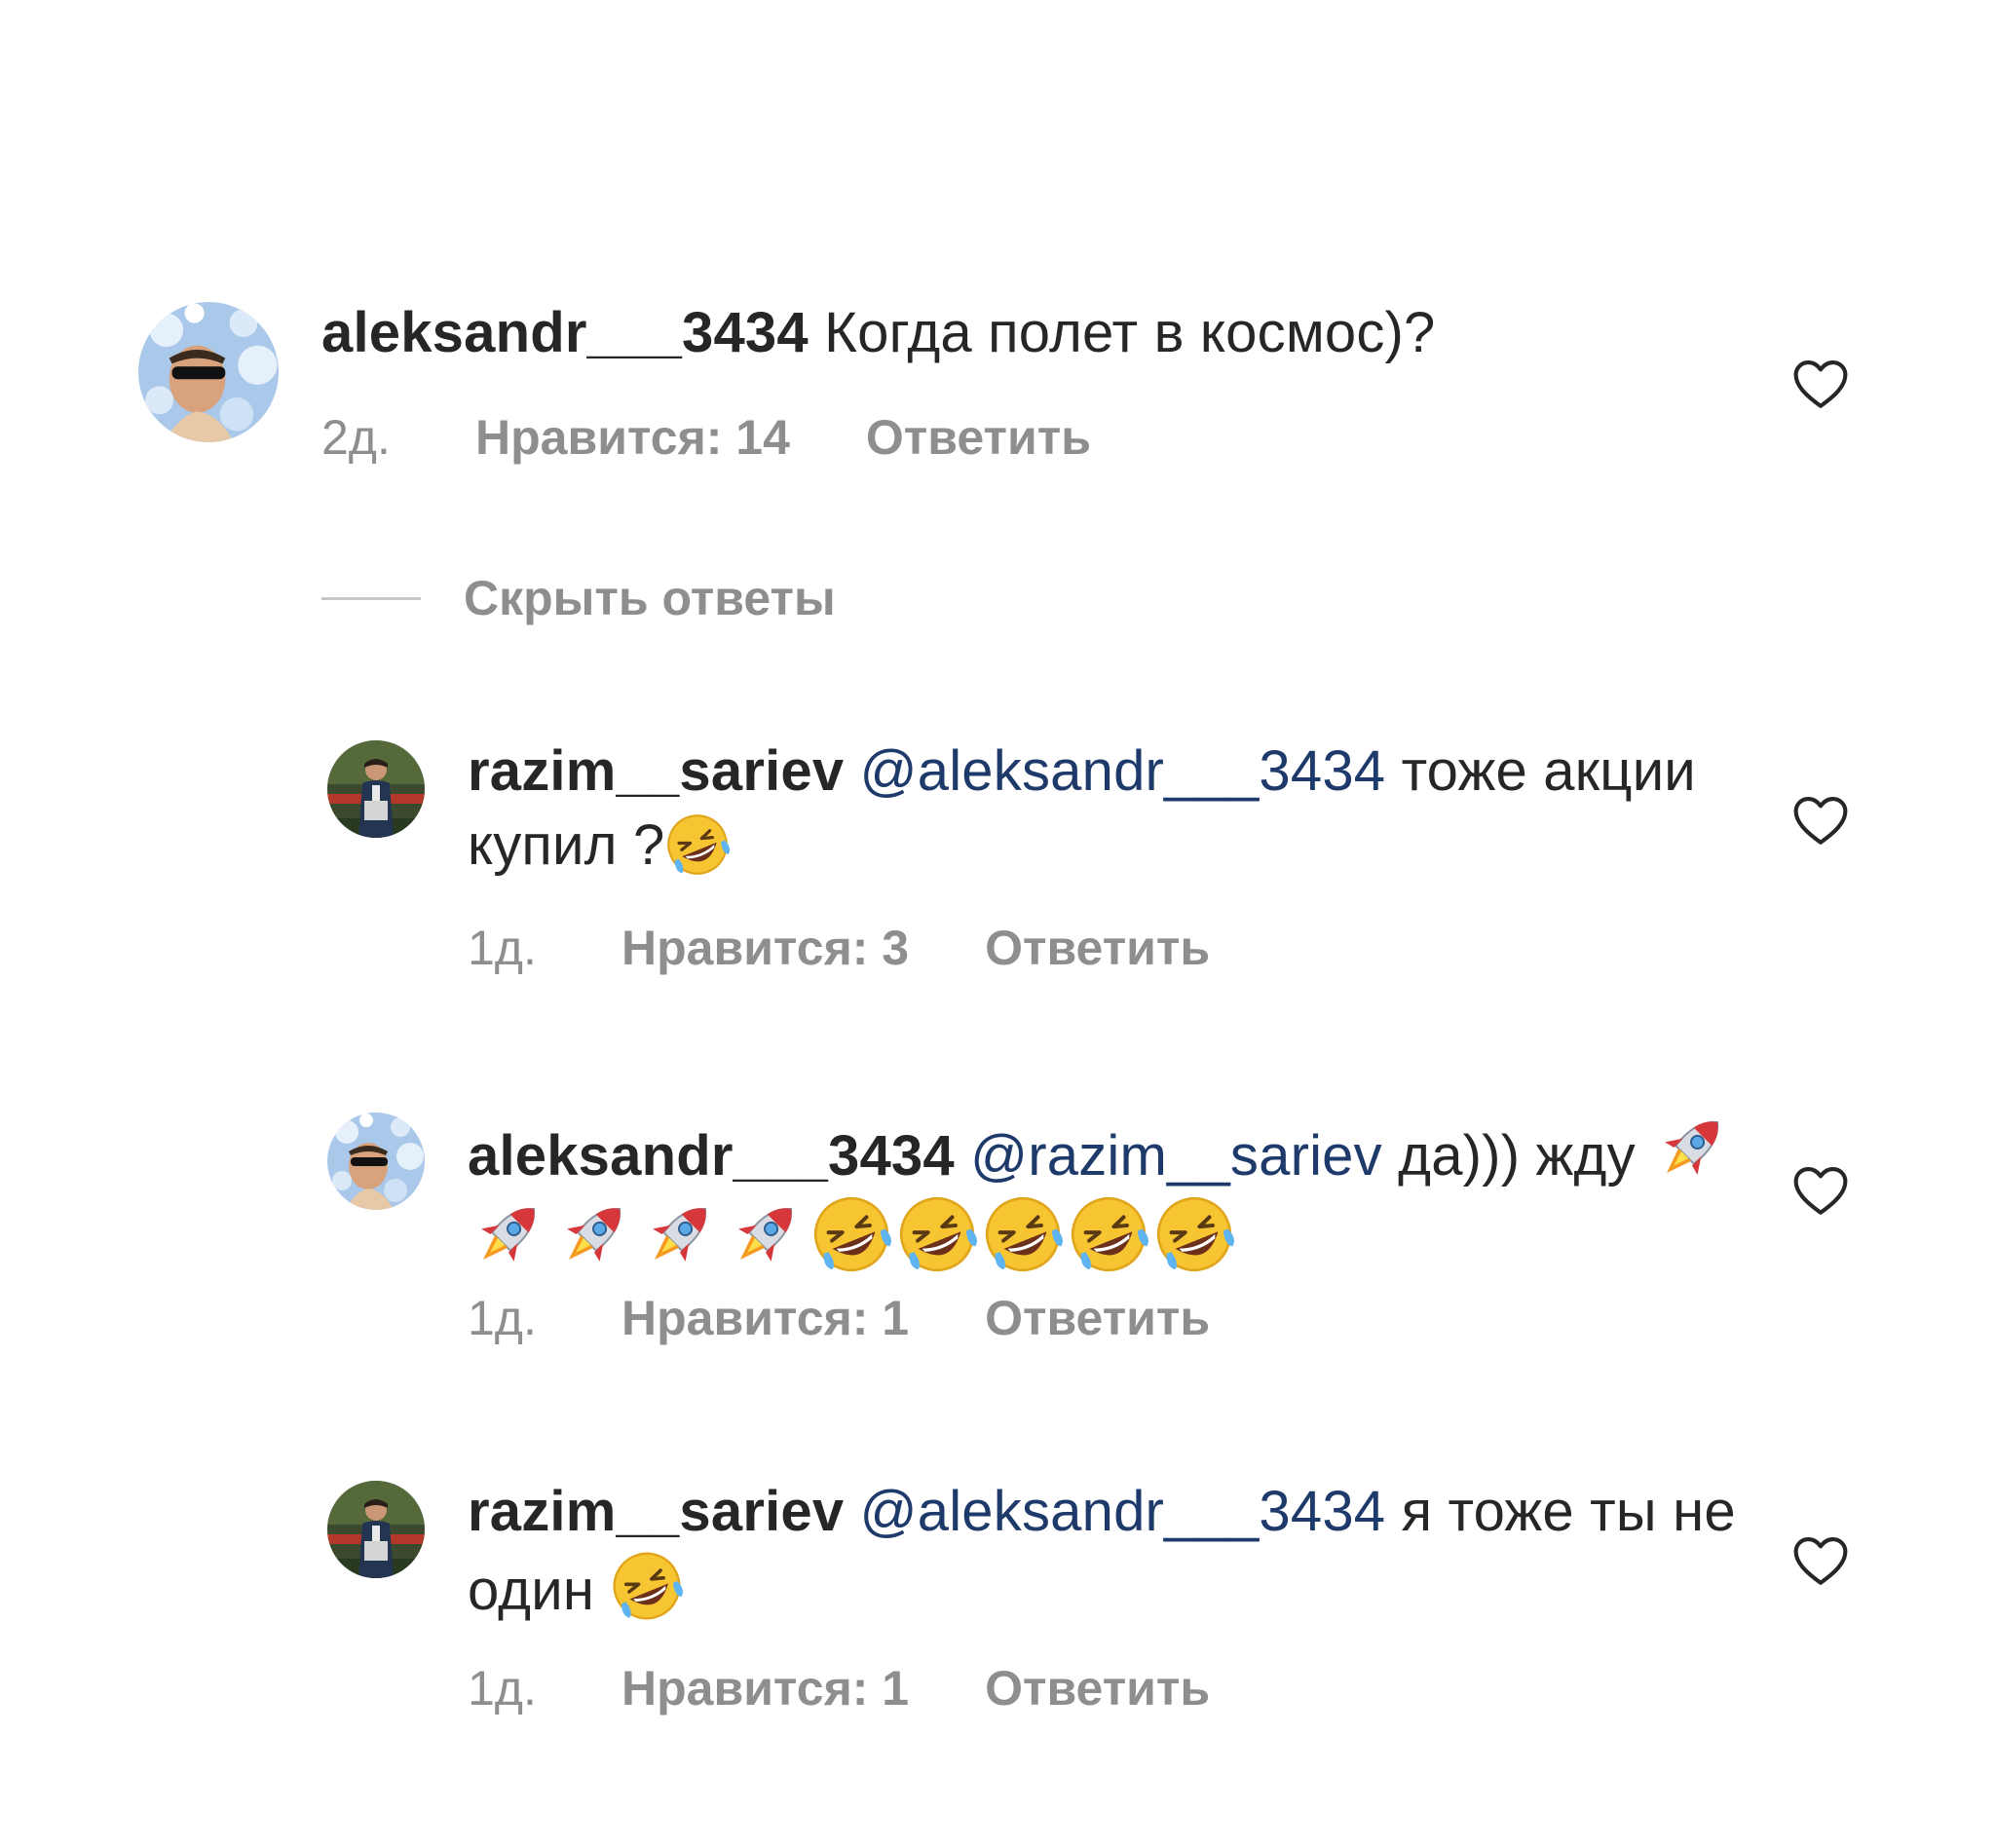 Image resolution: width=1995 pixels, height=1848 pixels. I want to click on comment-message: да))) жду, so click(1517, 1156).